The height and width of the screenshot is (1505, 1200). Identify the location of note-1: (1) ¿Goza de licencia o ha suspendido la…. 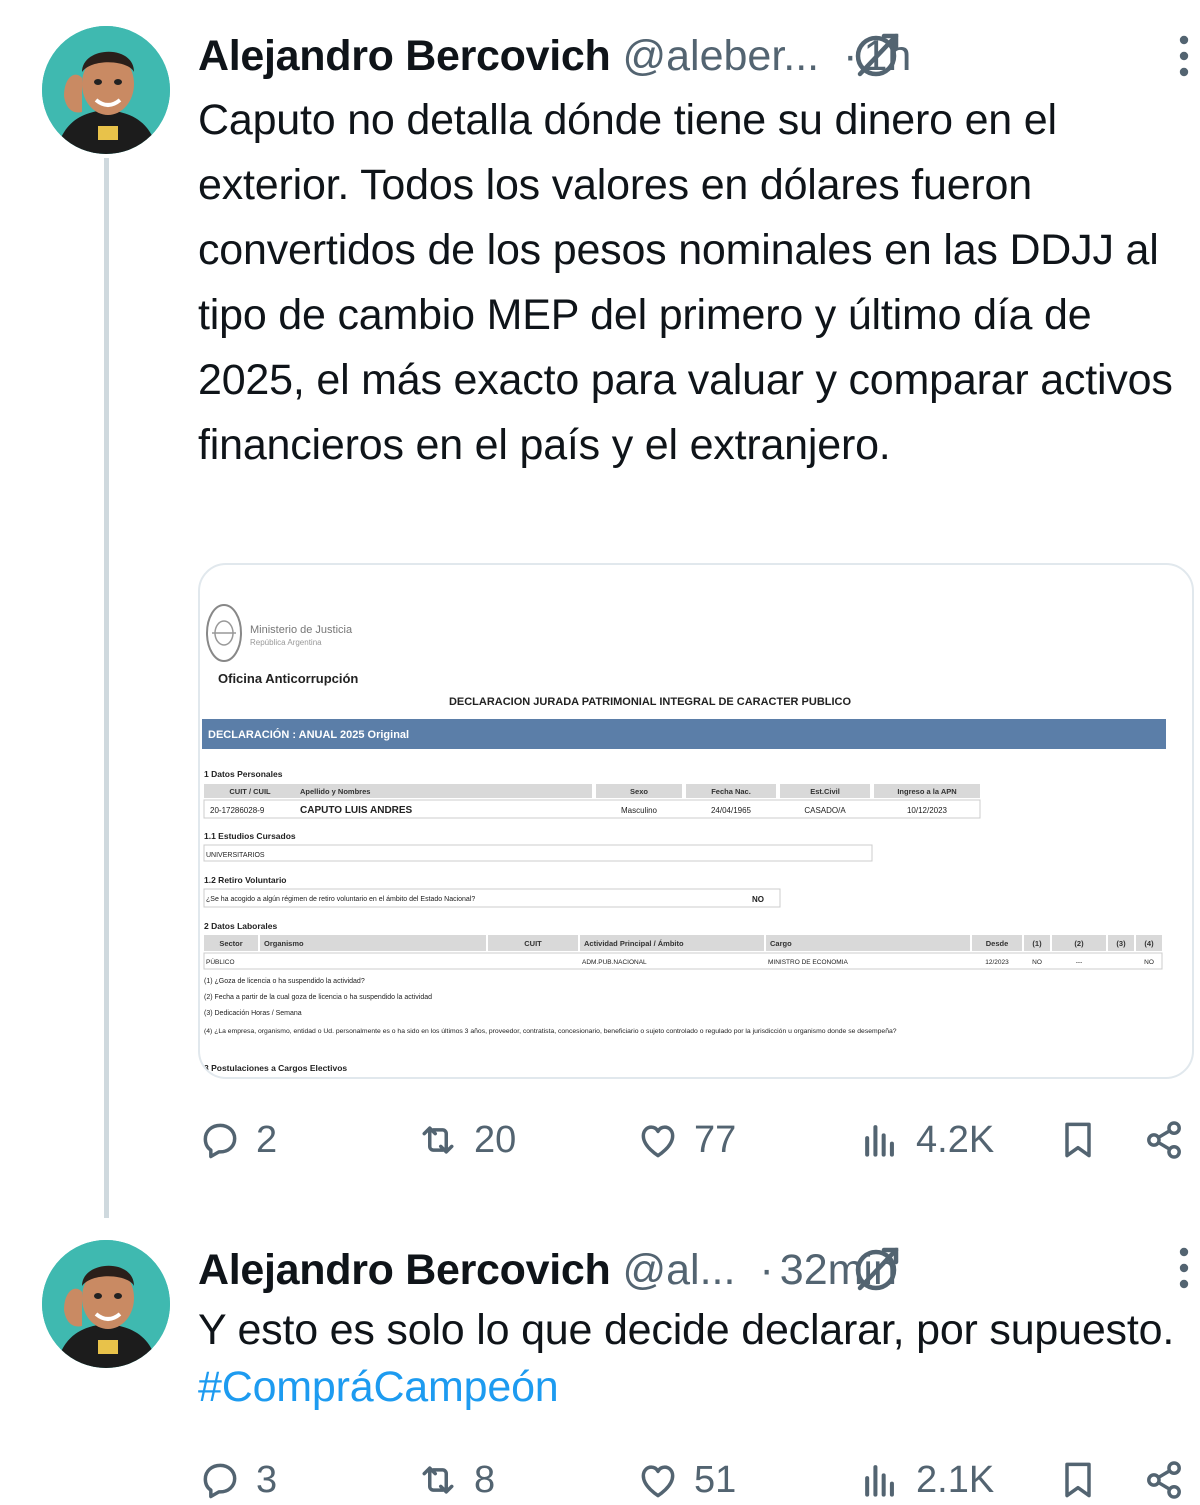
(284, 981).